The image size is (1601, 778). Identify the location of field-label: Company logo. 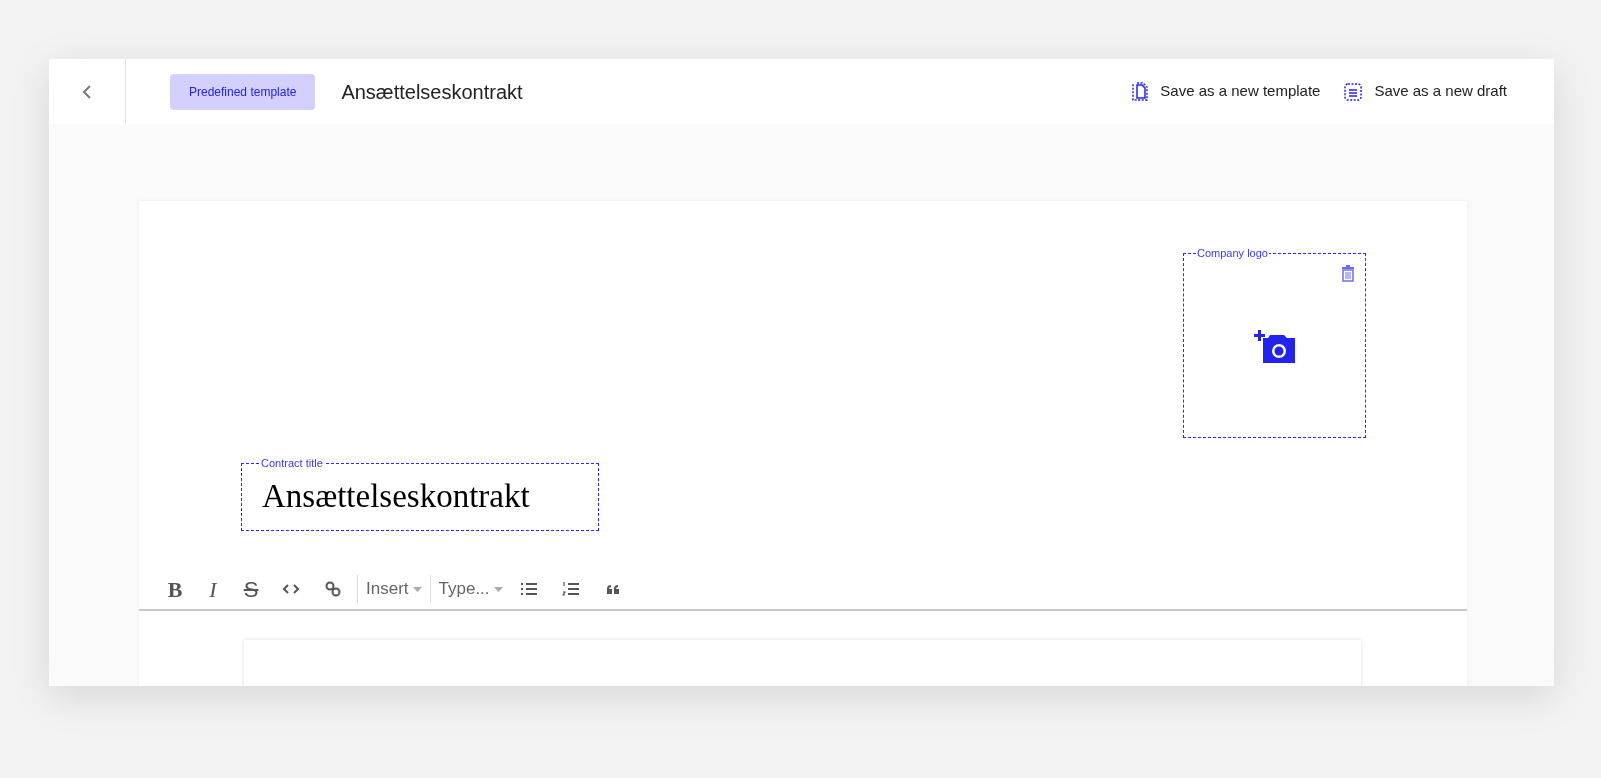
(1232, 253).